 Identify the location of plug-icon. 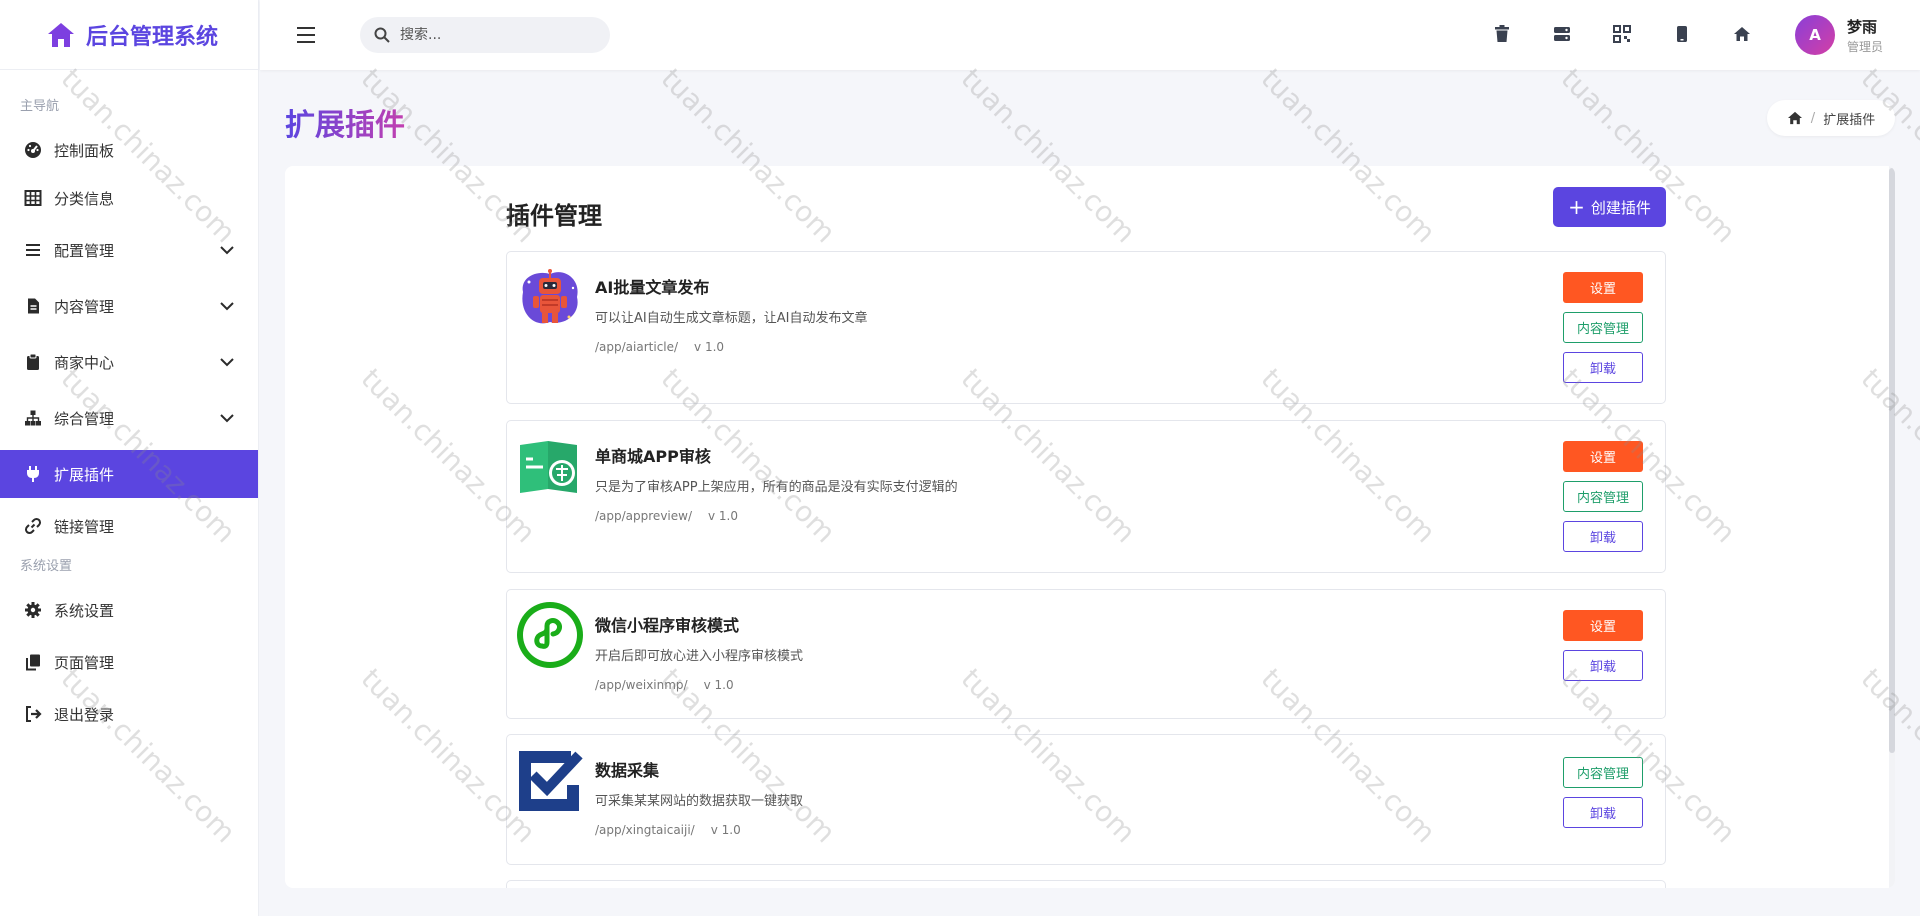
(33, 474).